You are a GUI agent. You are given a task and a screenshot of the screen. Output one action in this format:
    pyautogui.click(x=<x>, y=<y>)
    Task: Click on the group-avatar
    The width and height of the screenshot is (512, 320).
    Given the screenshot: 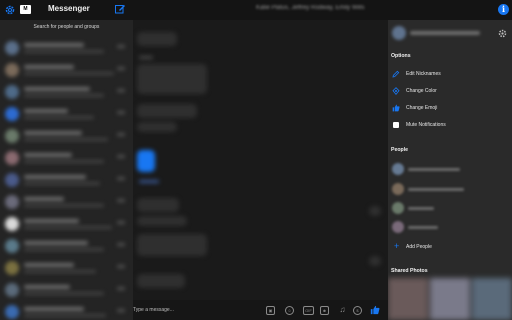 What is the action you would take?
    pyautogui.click(x=399, y=33)
    